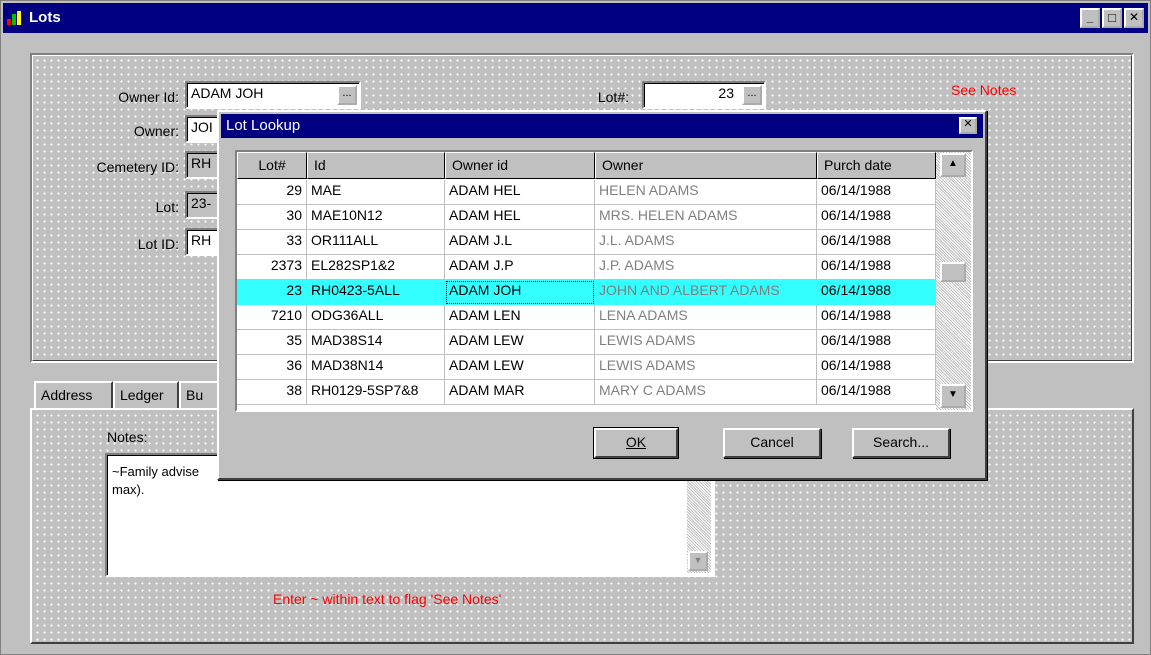  I want to click on cell-owner: HELEN ADAMS, so click(706, 192).